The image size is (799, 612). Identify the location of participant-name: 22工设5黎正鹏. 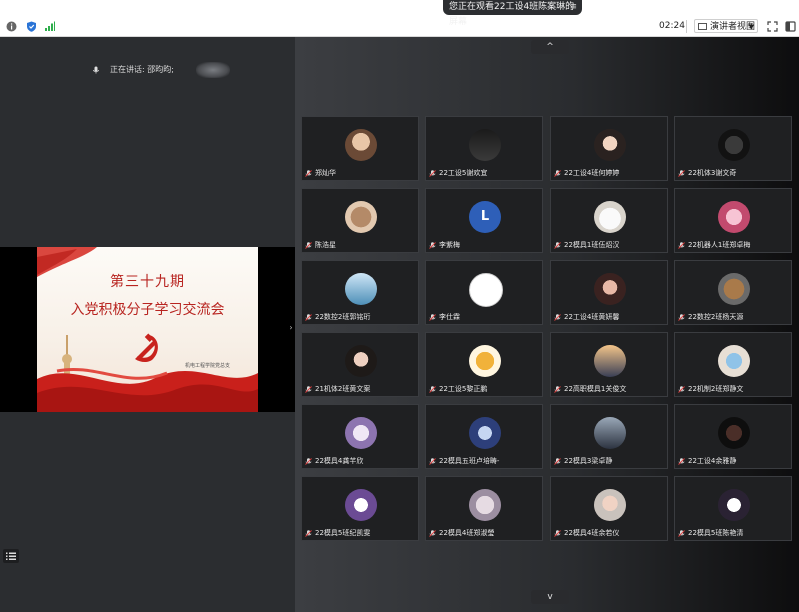
(458, 389).